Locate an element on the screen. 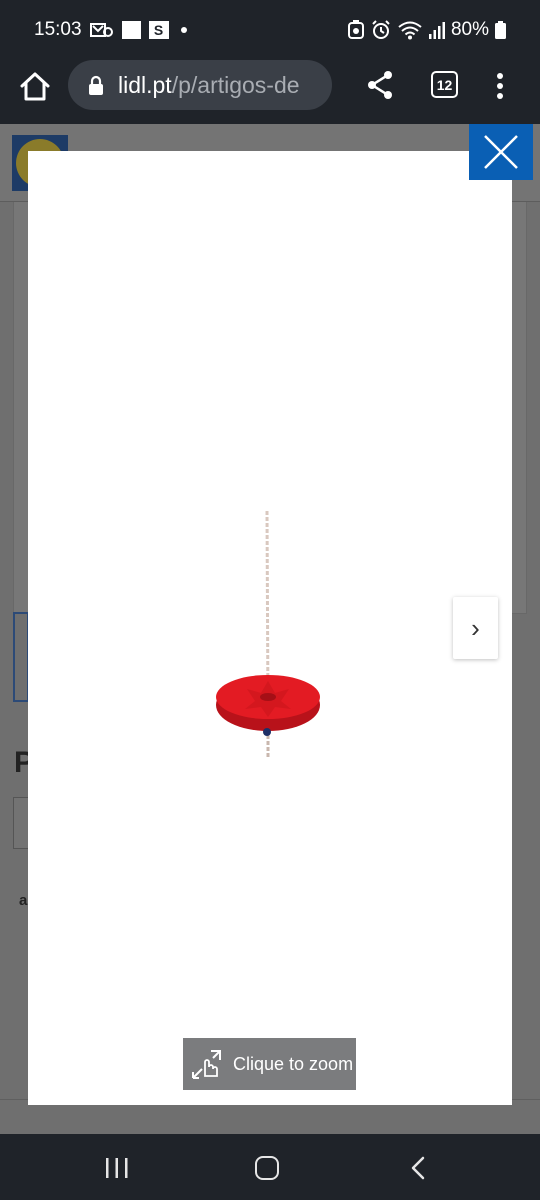 The image size is (540, 1200). saver-icon is located at coordinates (355, 29).